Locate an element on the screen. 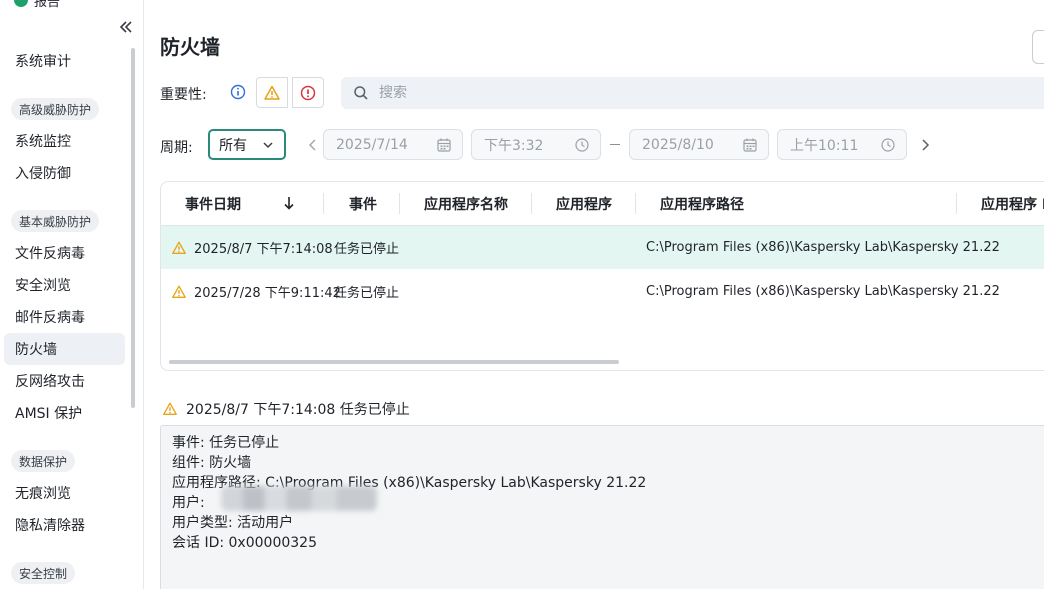  brand: 报告 is located at coordinates (37, 5).